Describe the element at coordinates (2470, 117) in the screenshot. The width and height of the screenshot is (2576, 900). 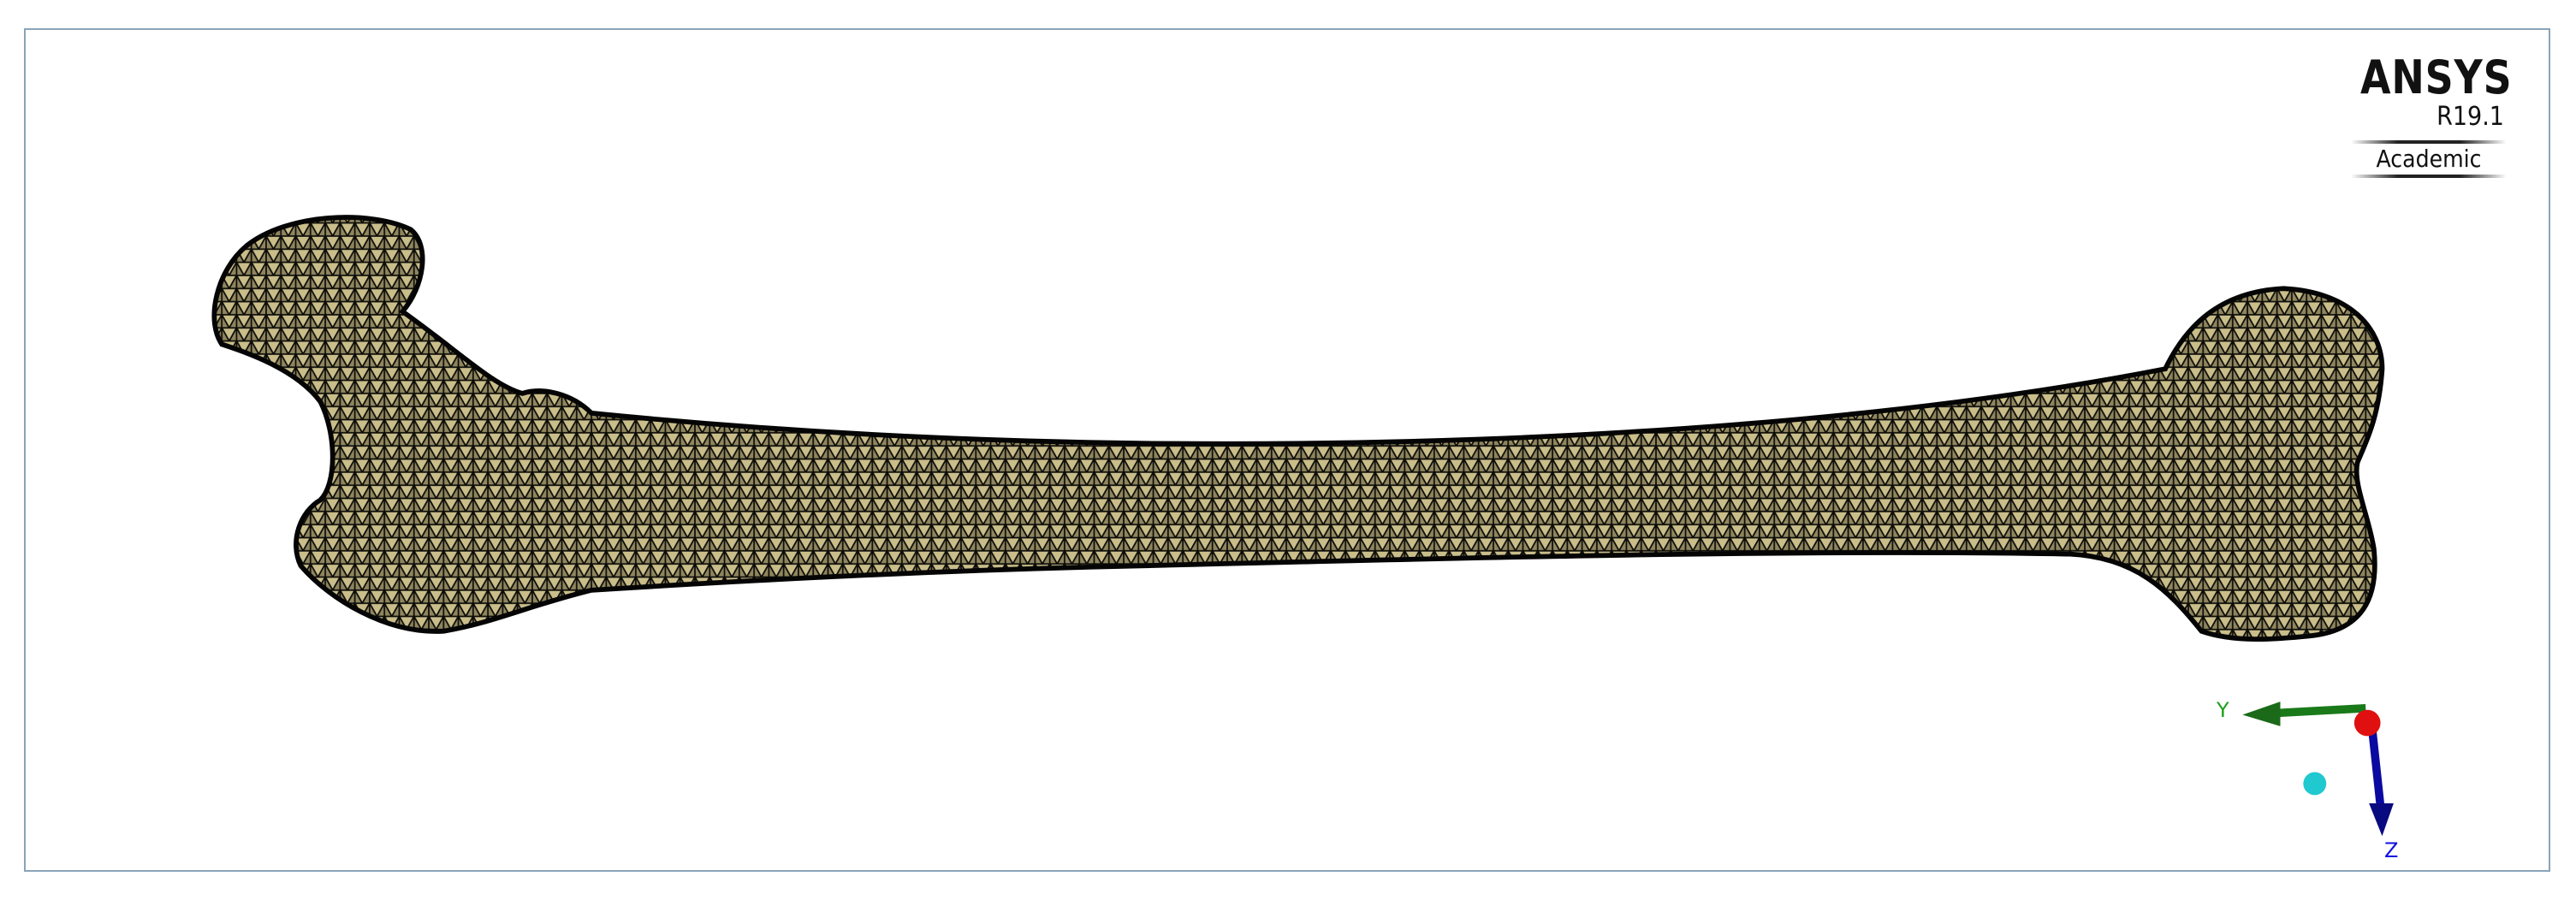
I see `logo-version: R19.1` at that location.